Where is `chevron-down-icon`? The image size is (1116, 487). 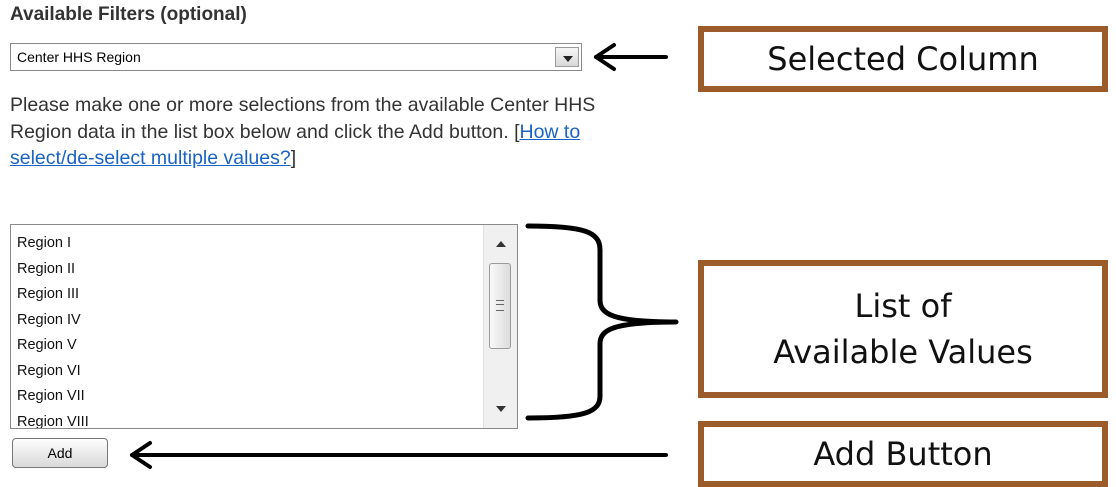 chevron-down-icon is located at coordinates (567, 57).